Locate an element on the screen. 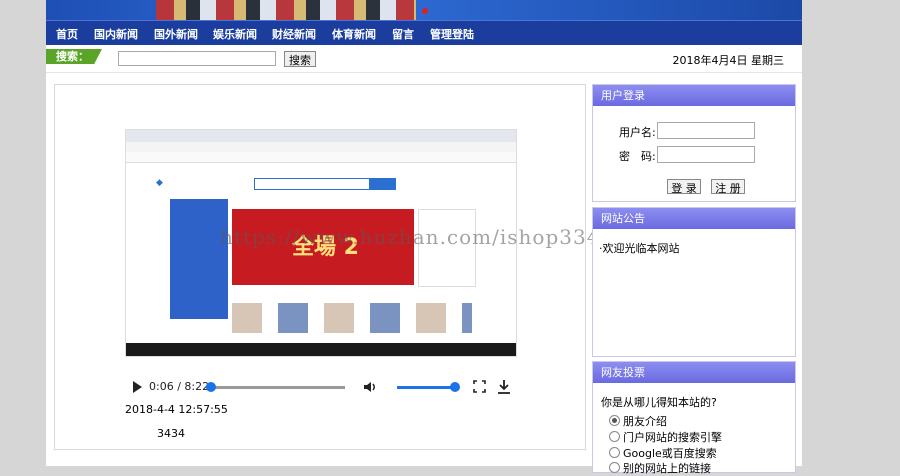 The width and height of the screenshot is (900, 476). notice-item: ·欢迎光临本网站 is located at coordinates (639, 248).